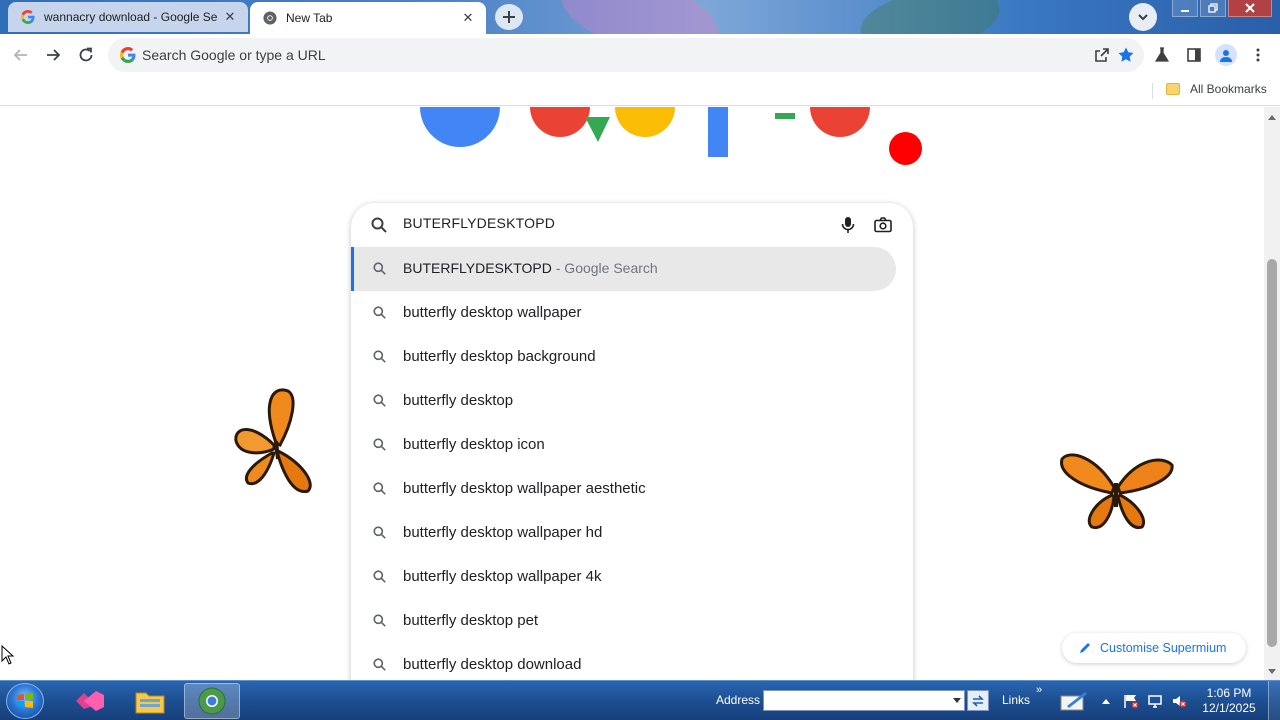 This screenshot has height=720, width=1280. I want to click on taskbar-app-browser, so click(212, 701).